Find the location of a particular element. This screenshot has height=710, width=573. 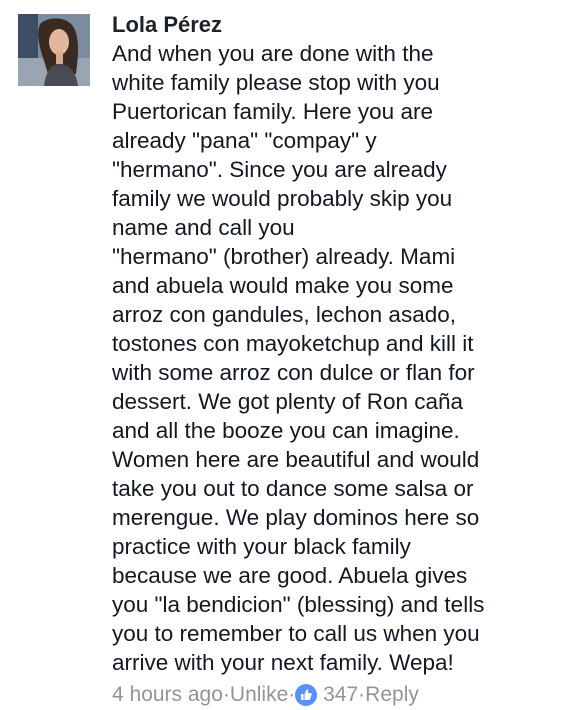

comment-body-line: And when you are done with the is located at coordinates (273, 53).